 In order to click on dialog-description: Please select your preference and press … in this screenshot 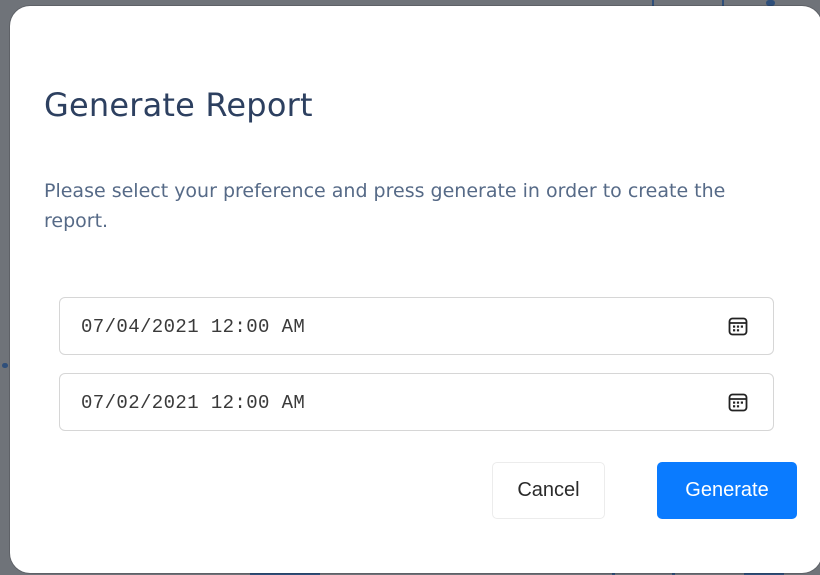, I will do `click(385, 206)`.